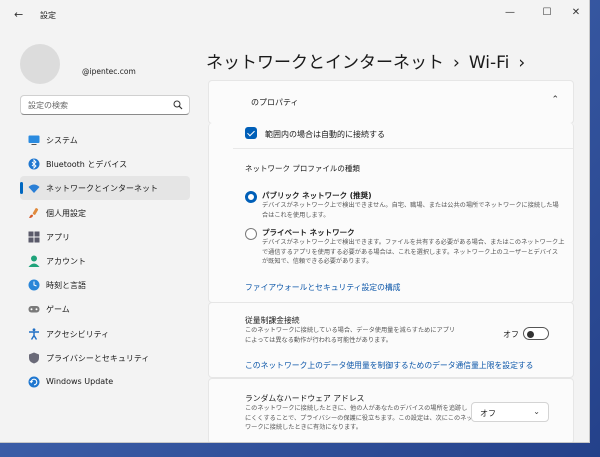 This screenshot has height=457, width=600. Describe the element at coordinates (34, 237) in the screenshot. I see `apps-icon` at that location.